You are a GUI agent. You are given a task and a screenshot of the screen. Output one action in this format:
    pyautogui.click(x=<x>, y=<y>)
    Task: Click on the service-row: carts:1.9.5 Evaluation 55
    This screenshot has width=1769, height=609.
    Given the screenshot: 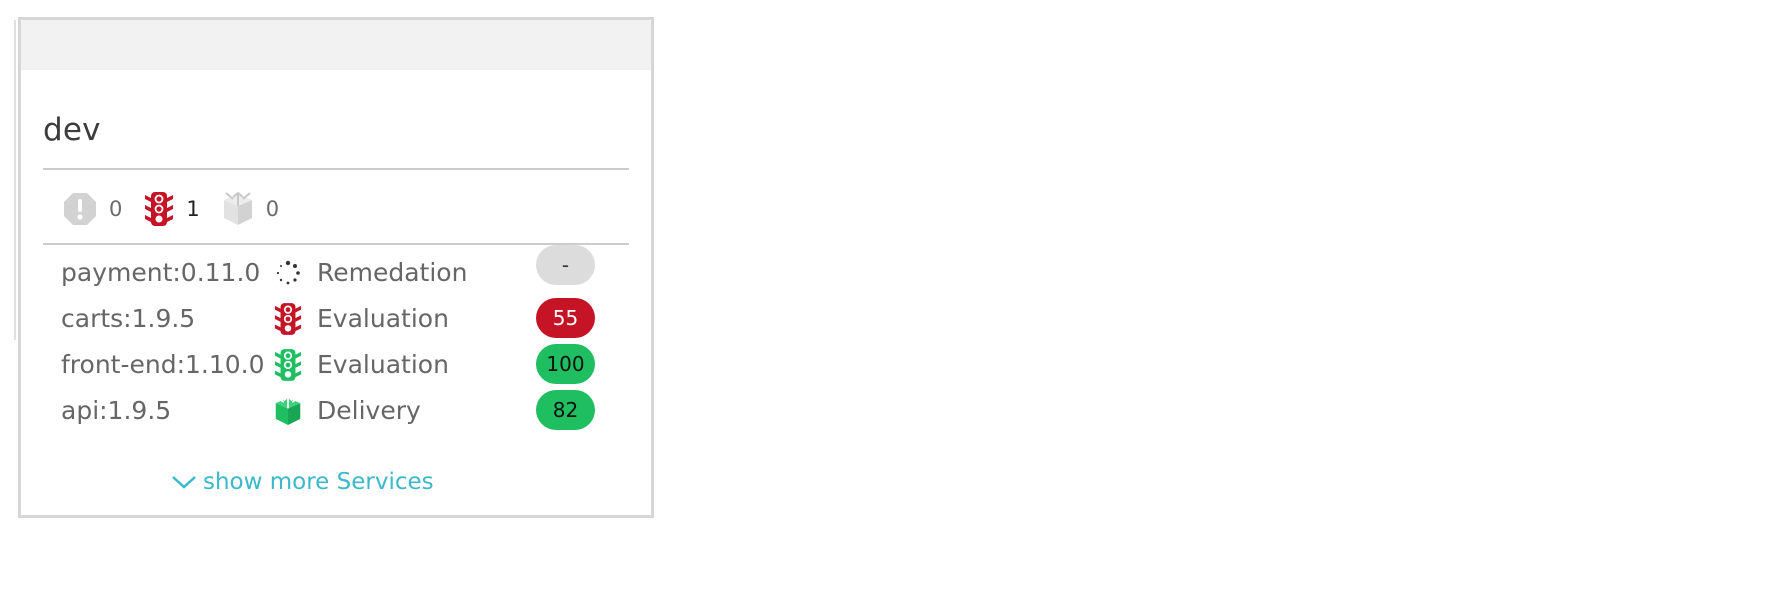 What is the action you would take?
    pyautogui.click(x=341, y=319)
    